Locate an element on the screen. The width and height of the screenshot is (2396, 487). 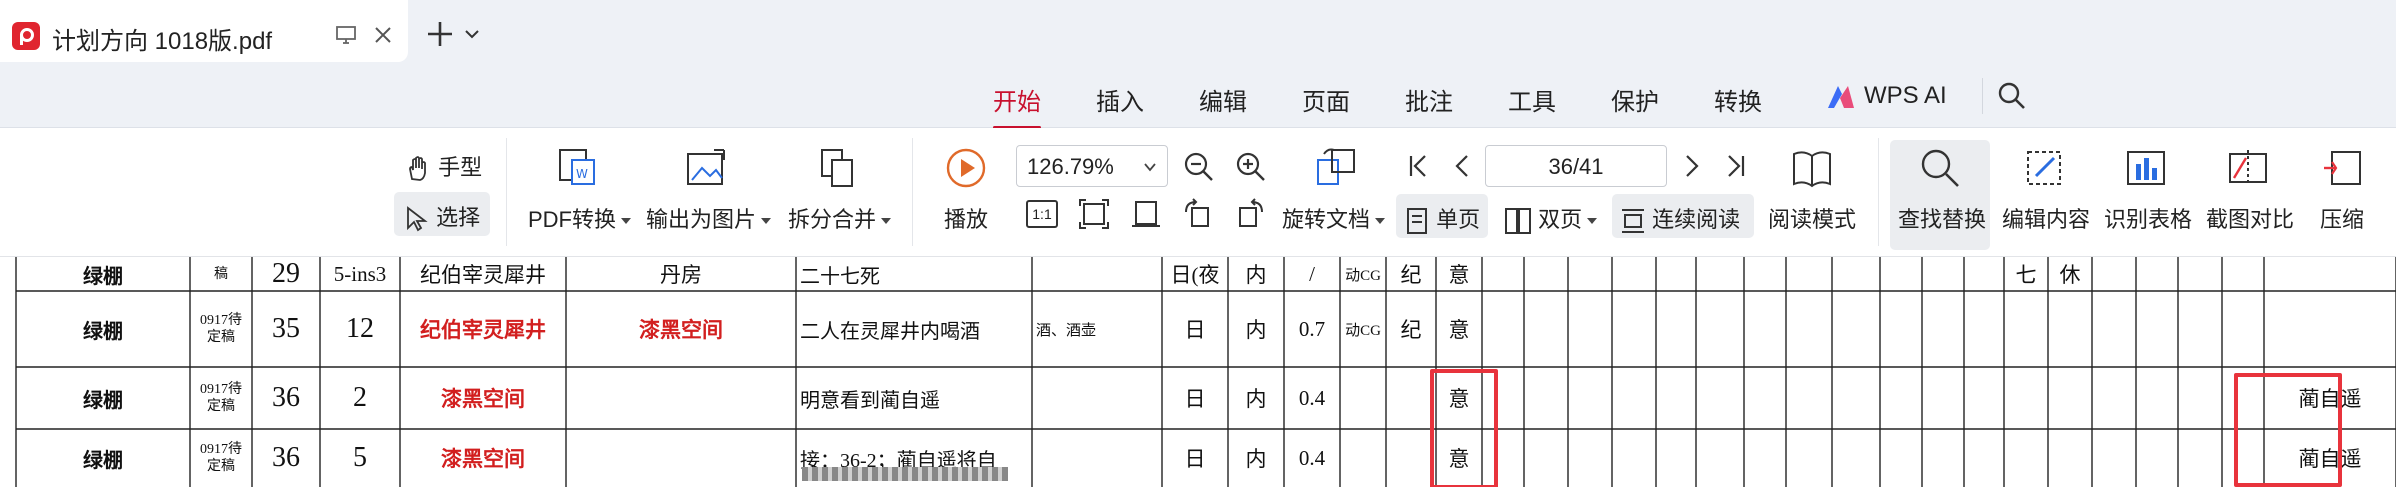
single-page-view: 单页 is located at coordinates (1442, 218).